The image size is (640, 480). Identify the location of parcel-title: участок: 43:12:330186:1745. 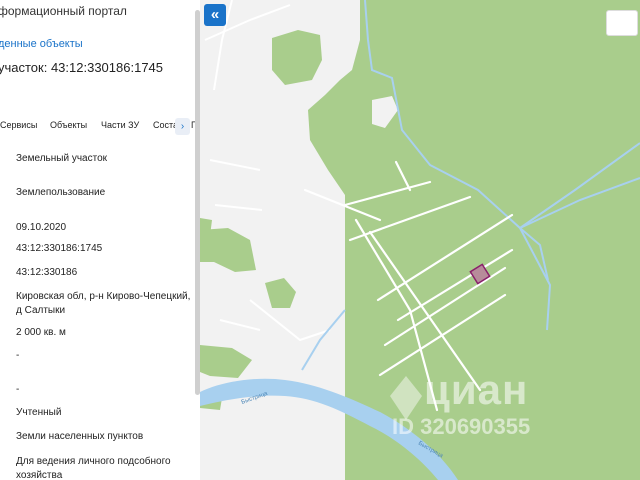
(82, 67).